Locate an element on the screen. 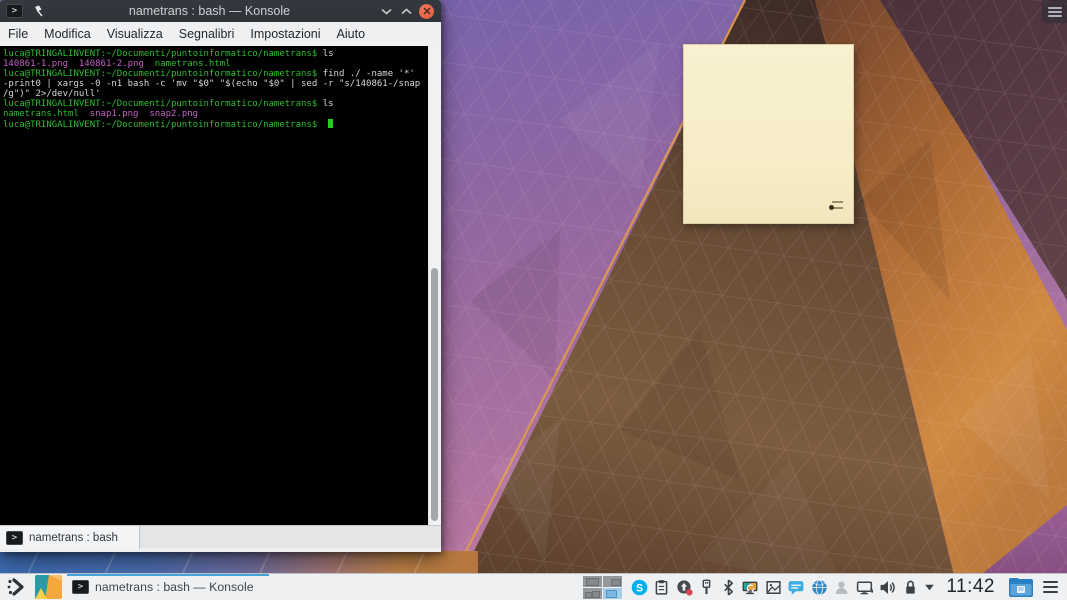 This screenshot has width=1067, height=600. tab-nametrans-bash: > nametrans : bash is located at coordinates (70, 537).